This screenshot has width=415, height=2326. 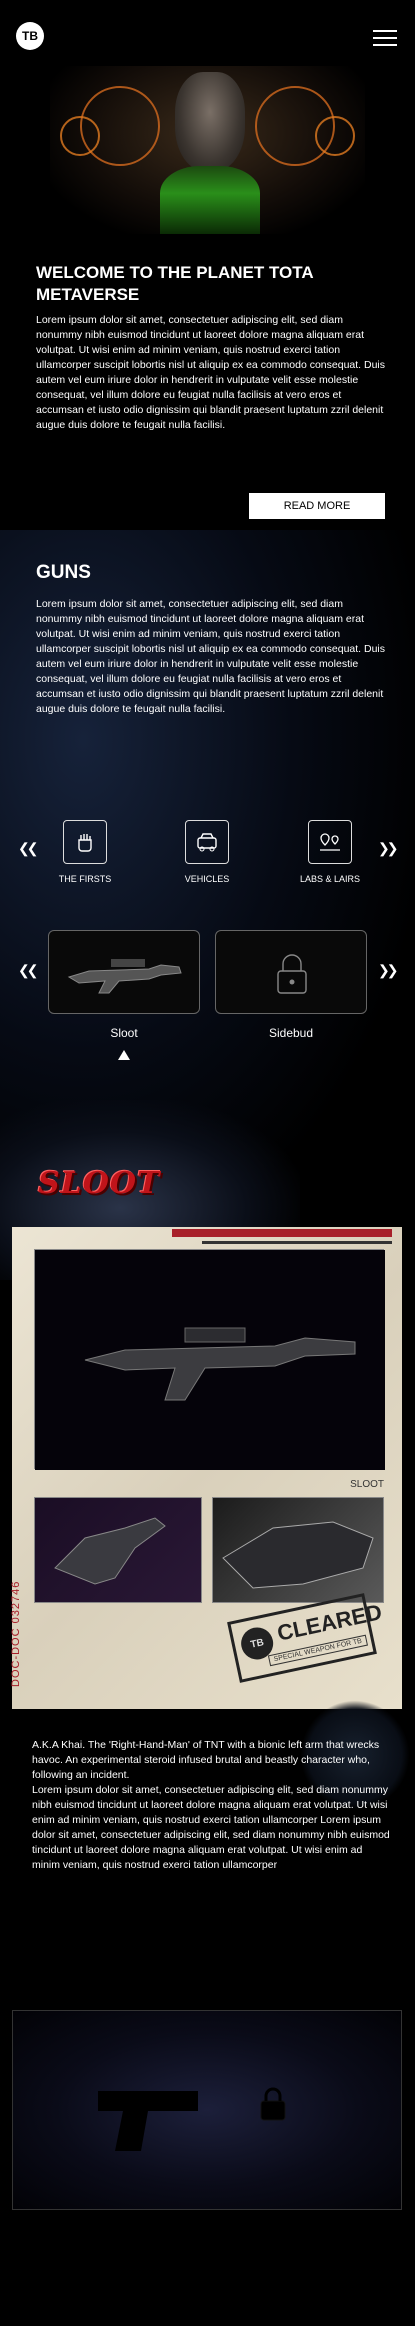 I want to click on character-face, so click(x=210, y=122).